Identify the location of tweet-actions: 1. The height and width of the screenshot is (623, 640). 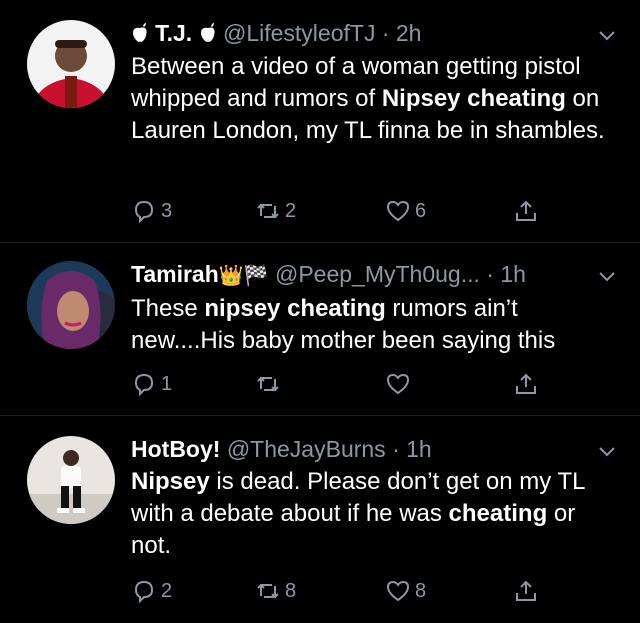
(341, 384).